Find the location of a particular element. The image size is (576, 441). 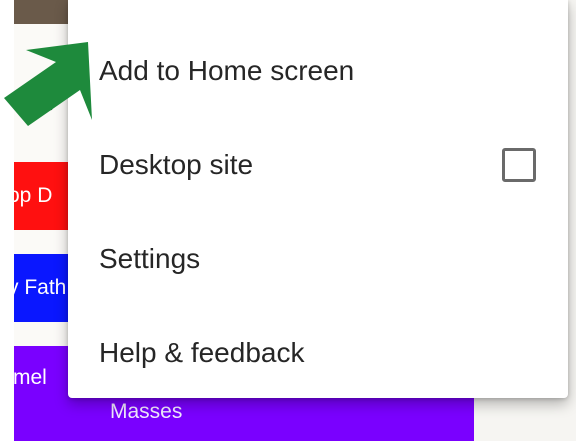

menu-item-label: Desktop site is located at coordinates (176, 164).